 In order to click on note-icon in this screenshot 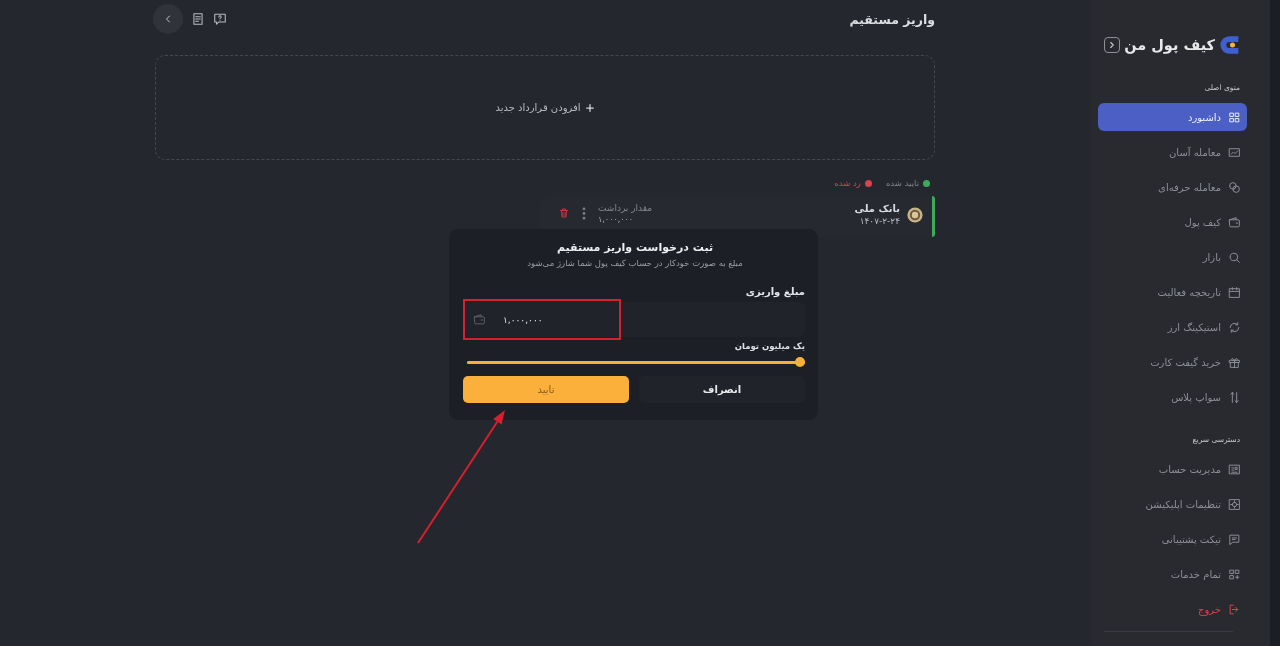, I will do `click(198, 19)`.